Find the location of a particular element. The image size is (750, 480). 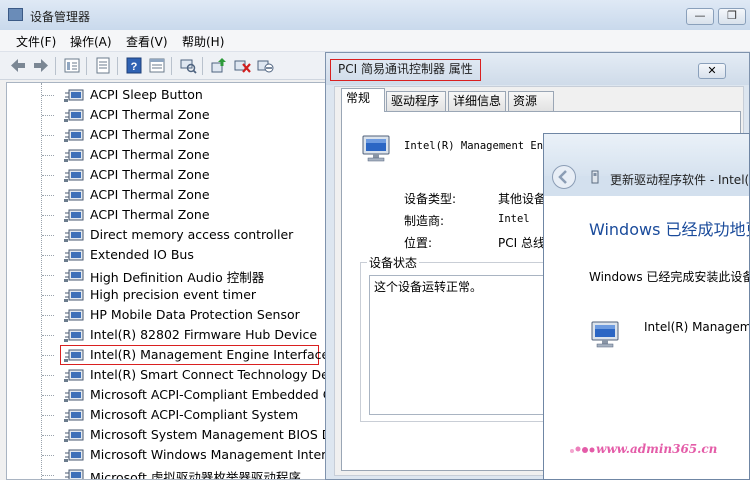

menu-help: 帮助(H) is located at coordinates (203, 41).